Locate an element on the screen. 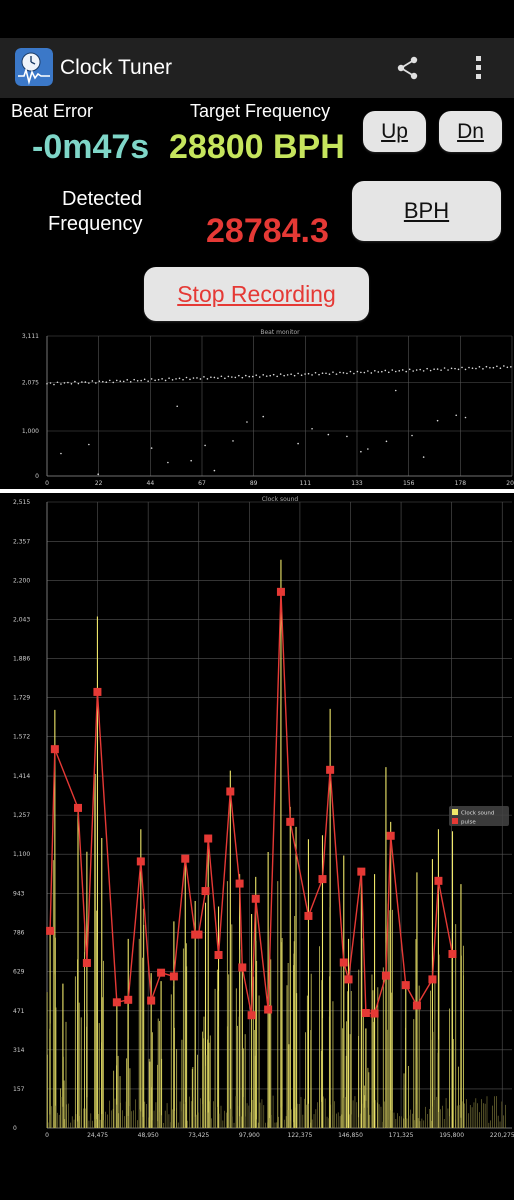  x-tick-label: 195,800 is located at coordinates (451, 1135).